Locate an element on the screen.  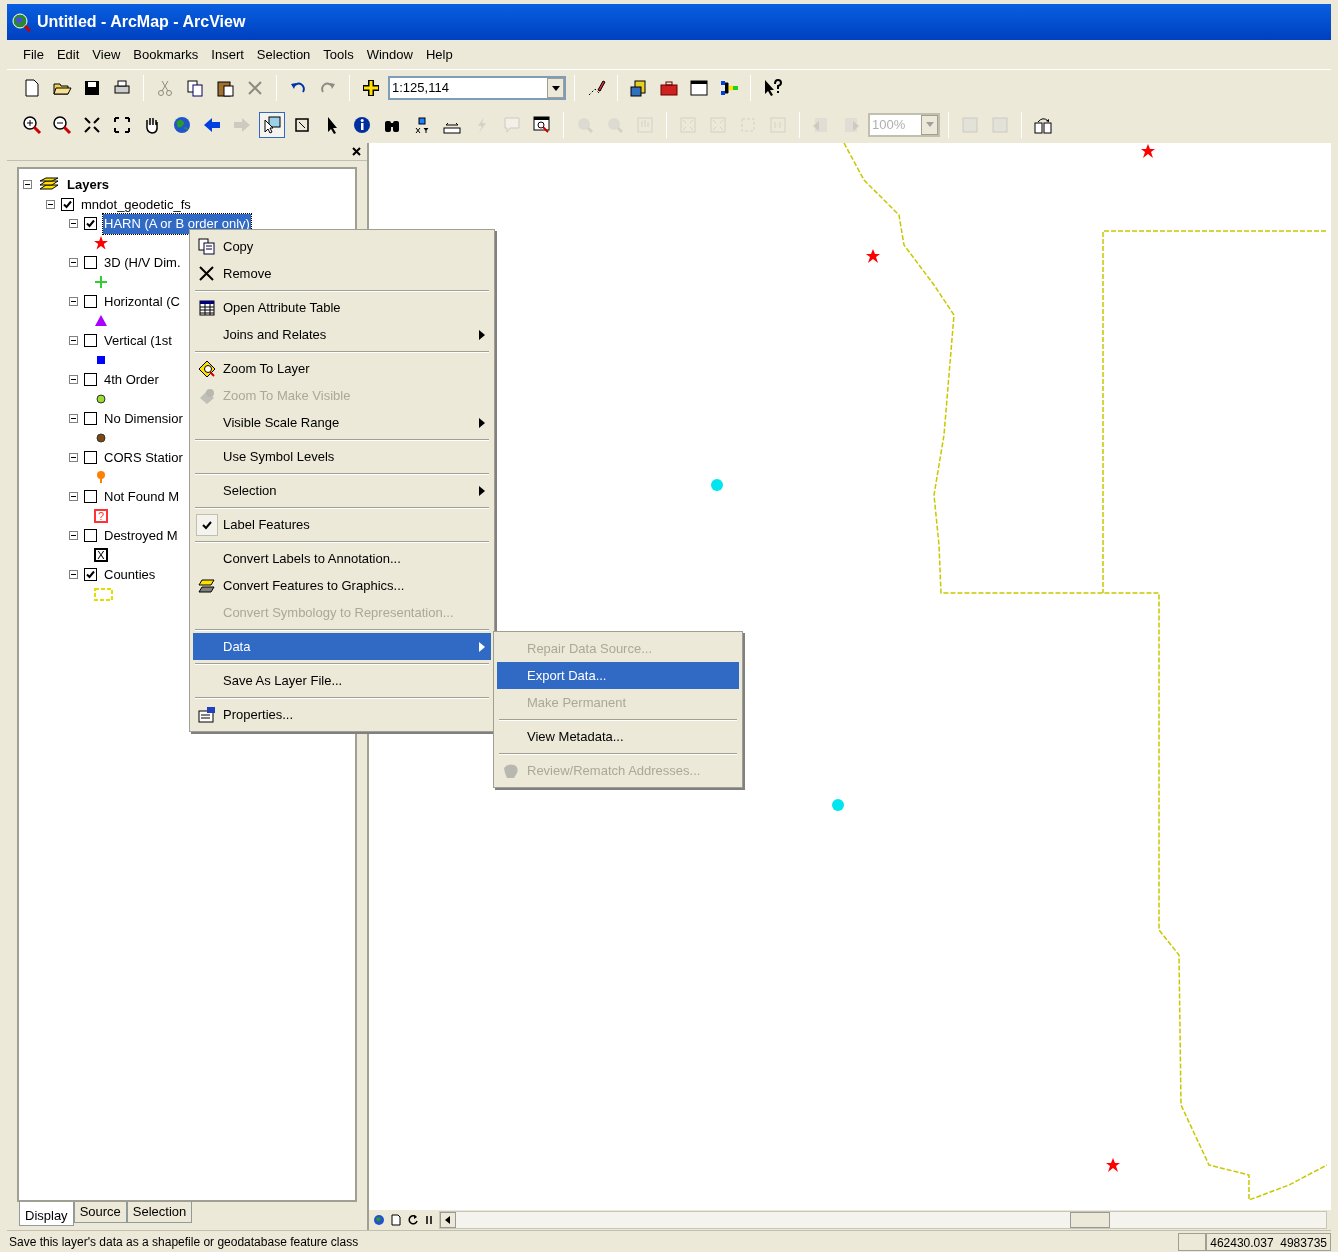
layer-name: Not Found M is located at coordinates (142, 497).